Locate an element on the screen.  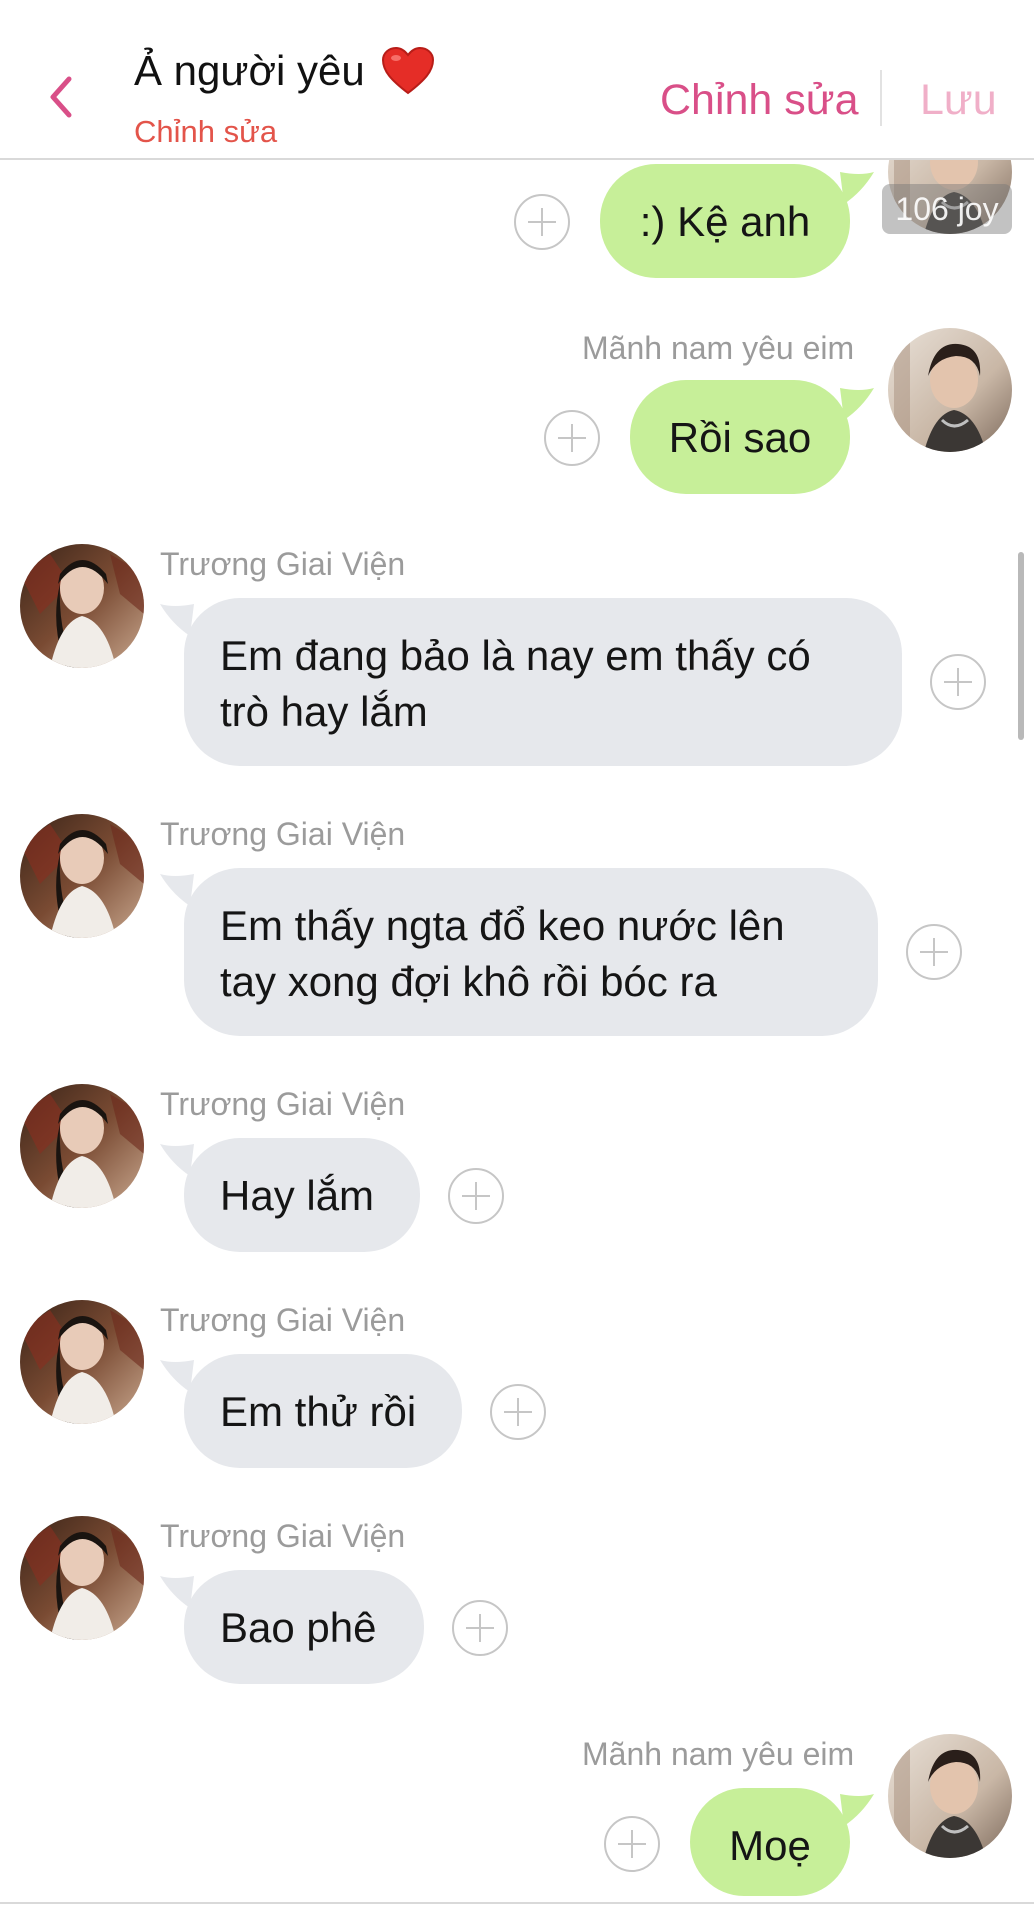
message-bubble: Moẹ is located at coordinates (770, 1842).